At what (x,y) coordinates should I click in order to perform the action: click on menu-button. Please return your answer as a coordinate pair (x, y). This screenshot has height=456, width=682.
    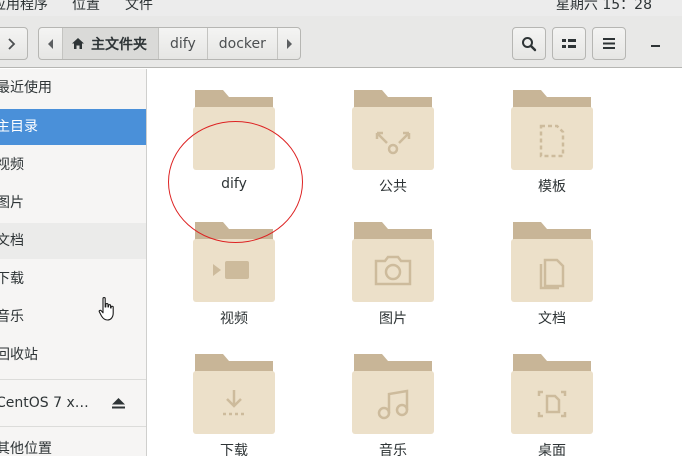
    Looking at the image, I should click on (609, 43).